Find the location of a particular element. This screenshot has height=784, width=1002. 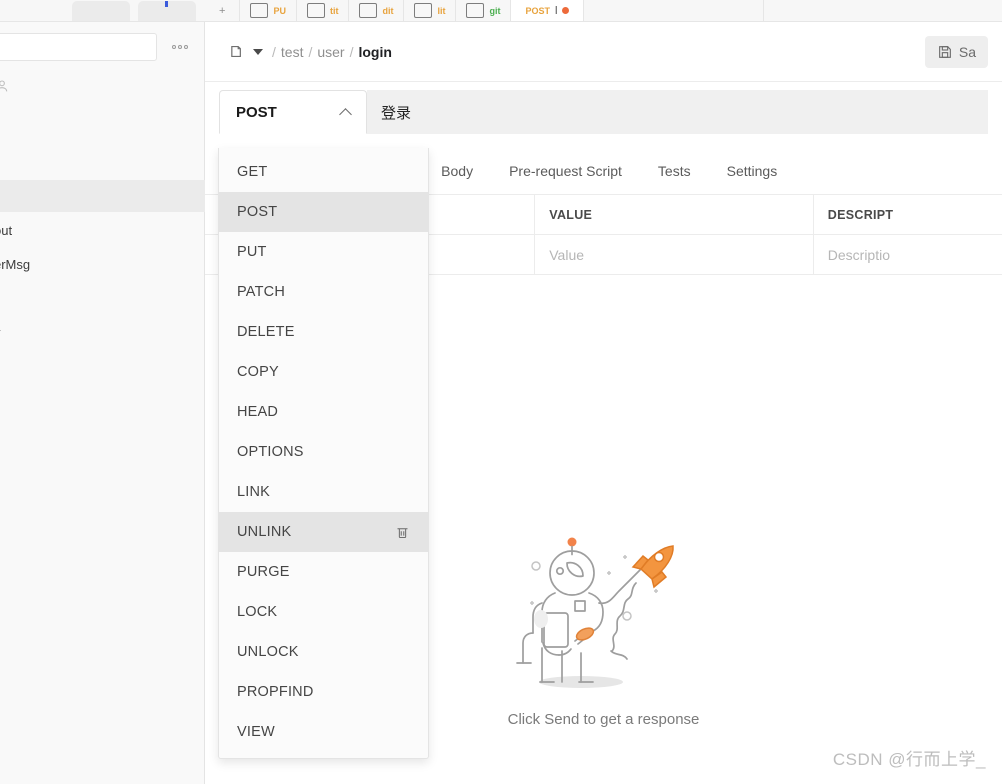

tab-add-button: + is located at coordinates (223, 10).